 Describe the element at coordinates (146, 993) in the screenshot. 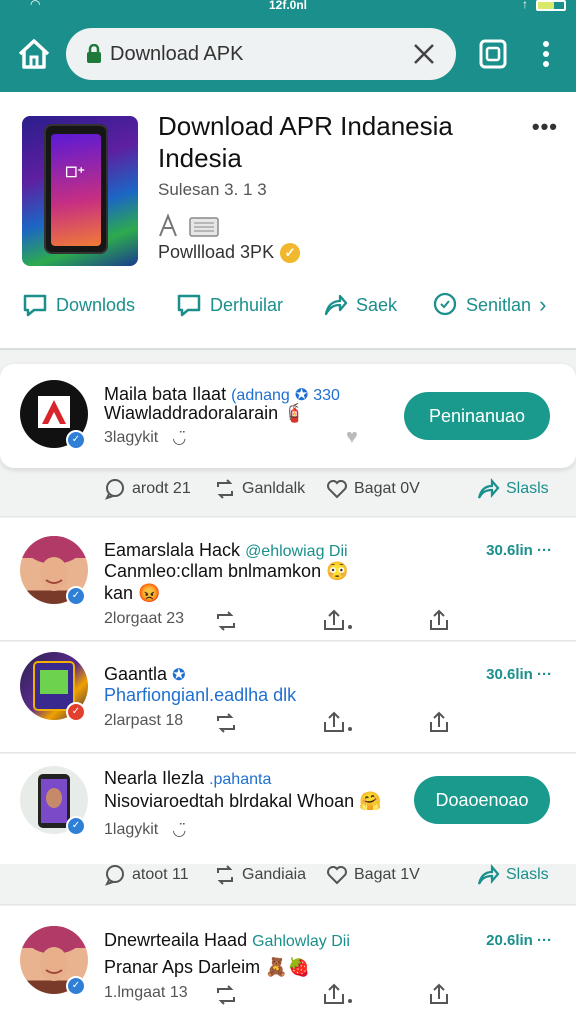

I see `post-meta: 1.lmgaat 13` at that location.